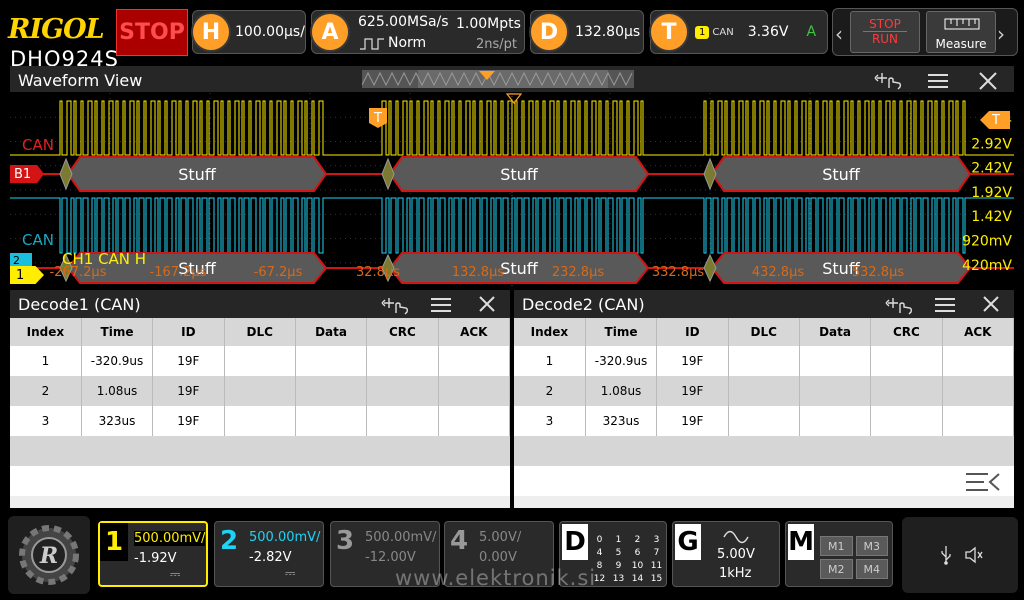 The width and height of the screenshot is (1024, 600). What do you see at coordinates (962, 24) in the screenshot?
I see `ruler-icon` at bounding box center [962, 24].